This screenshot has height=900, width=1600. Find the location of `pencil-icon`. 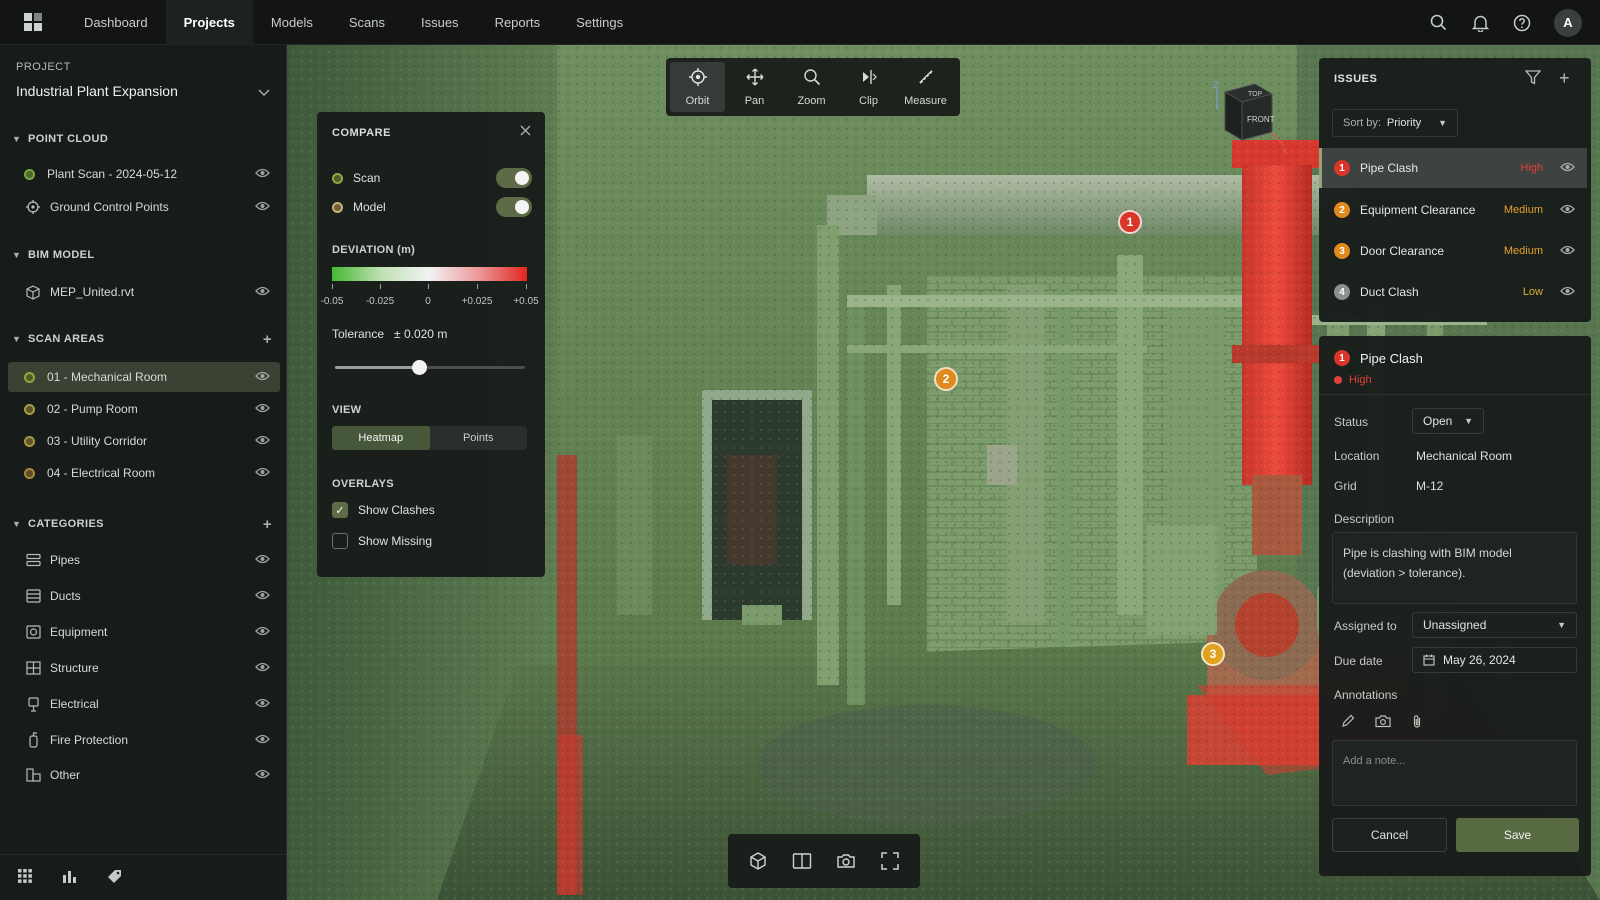

pencil-icon is located at coordinates (1348, 723).